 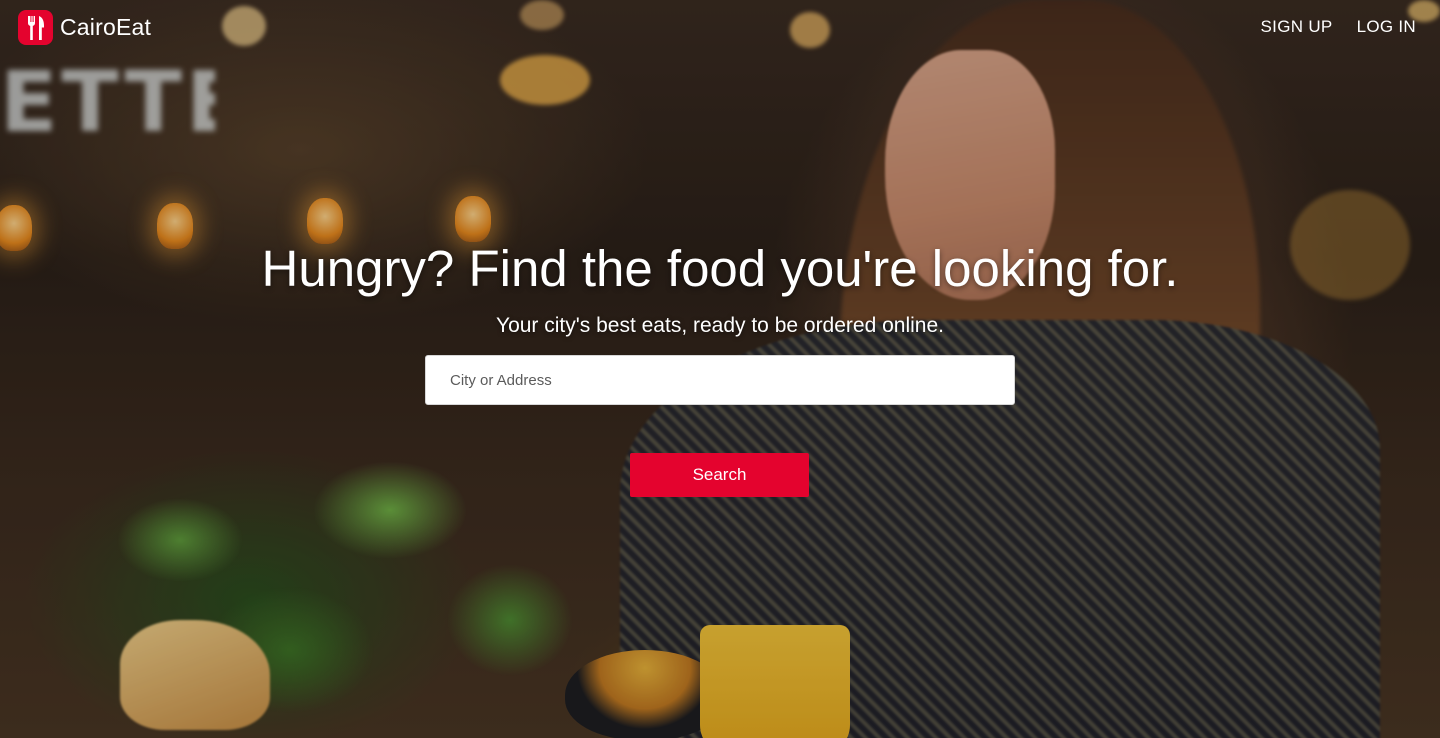 I want to click on fork-knife-icon, so click(x=35, y=27).